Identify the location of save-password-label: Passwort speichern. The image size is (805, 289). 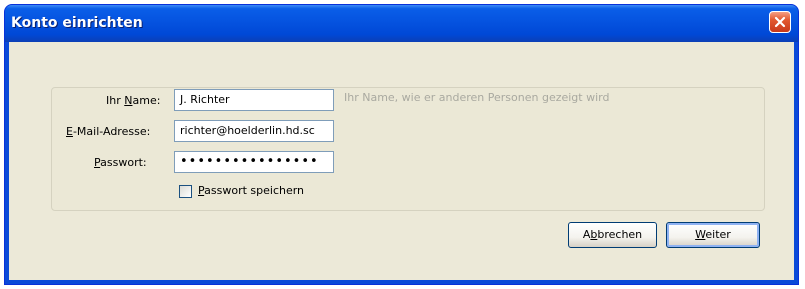
(251, 190).